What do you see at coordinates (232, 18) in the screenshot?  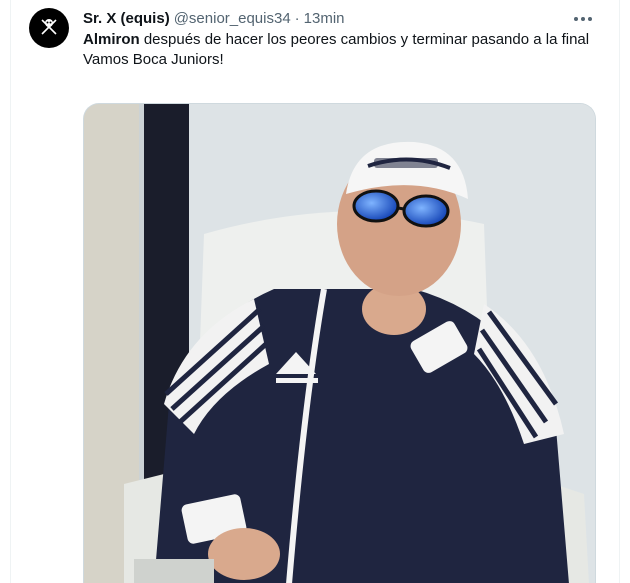 I see `user-handle: @senior_equis34` at bounding box center [232, 18].